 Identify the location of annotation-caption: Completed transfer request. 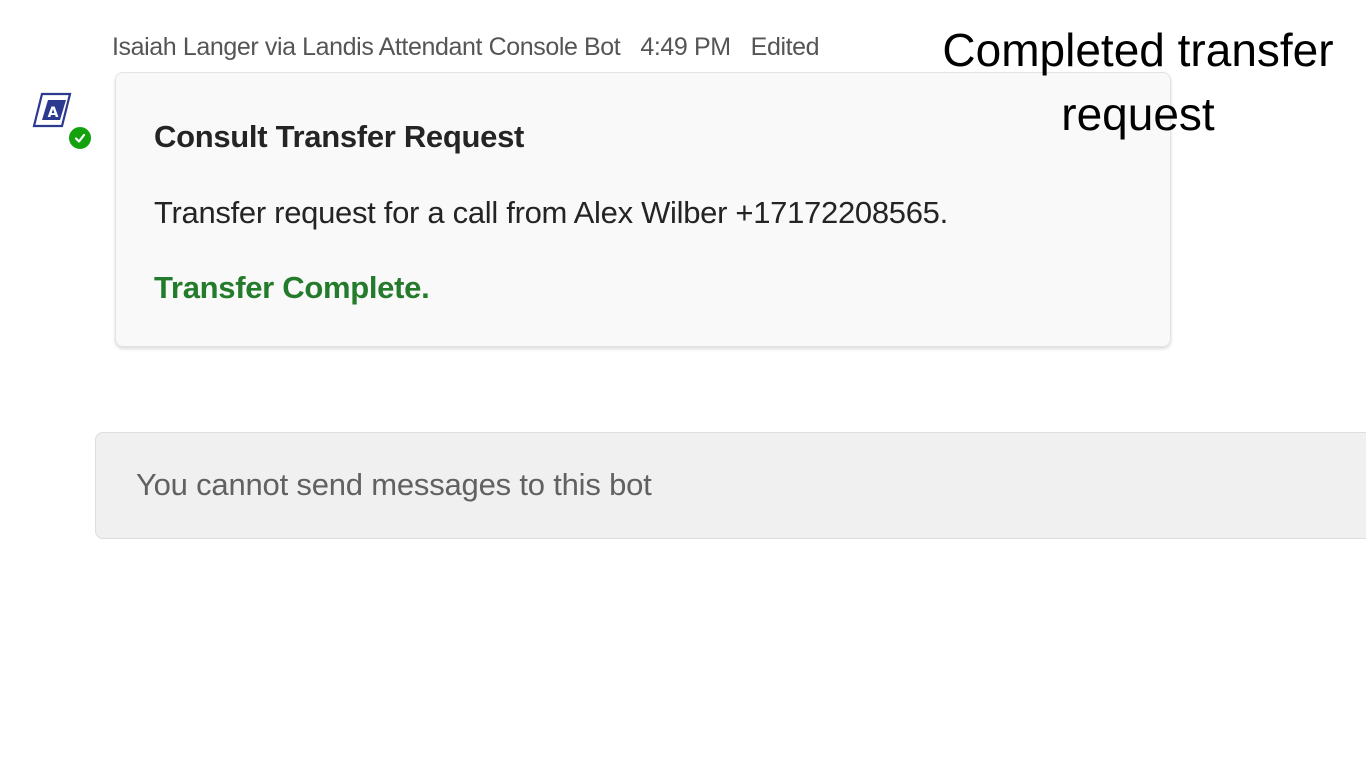
(1138, 82).